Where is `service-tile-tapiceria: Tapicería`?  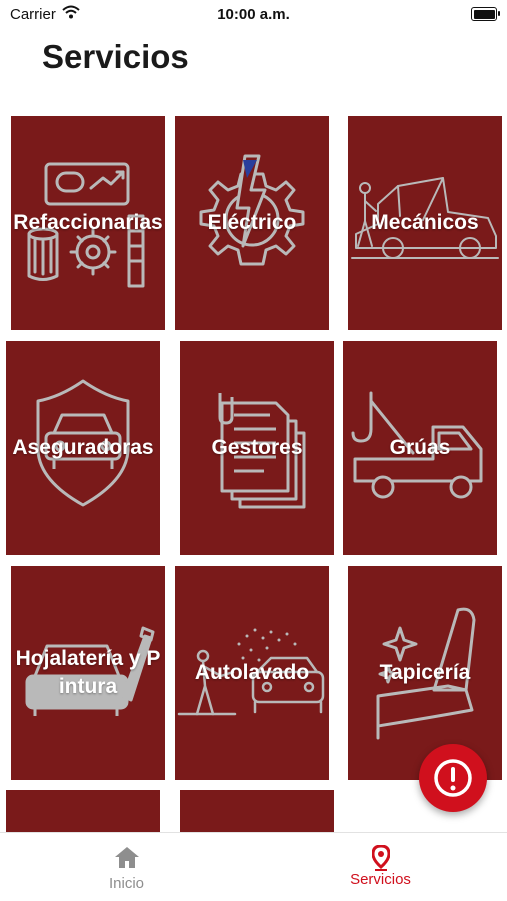
service-tile-tapiceria: Tapicería is located at coordinates (425, 673).